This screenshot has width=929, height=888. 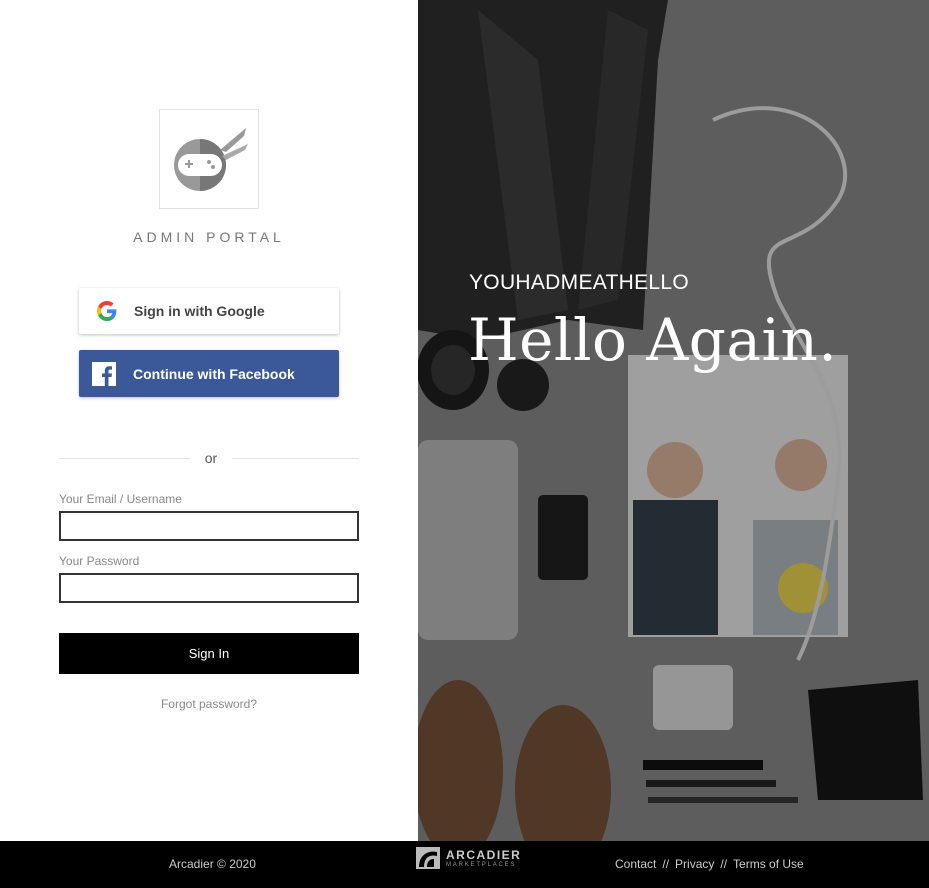 I want to click on google-signin-button: Sign in with Google, so click(x=209, y=311).